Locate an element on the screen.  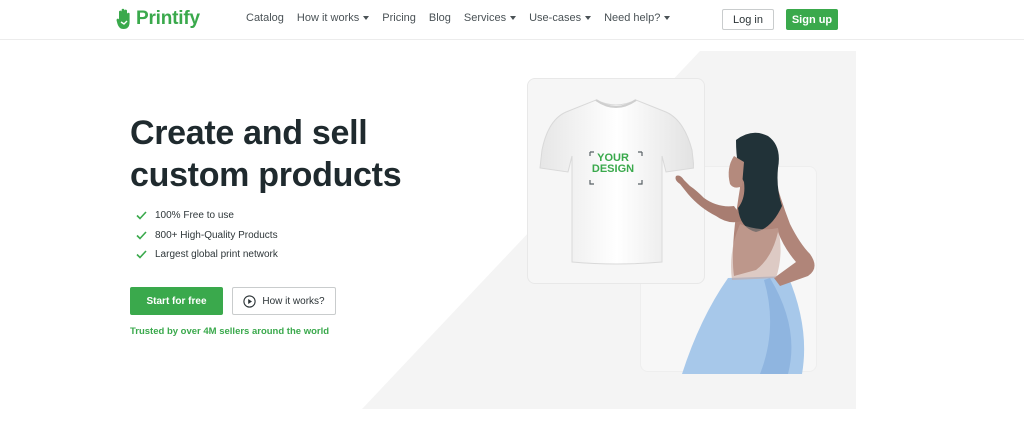
how-it-works-label: How it works? is located at coordinates (293, 301).